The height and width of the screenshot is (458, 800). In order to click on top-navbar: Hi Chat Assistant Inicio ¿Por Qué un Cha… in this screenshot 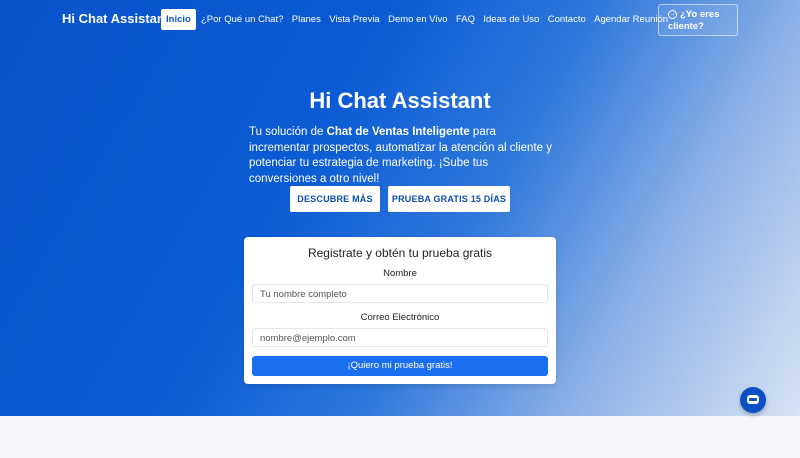, I will do `click(400, 20)`.